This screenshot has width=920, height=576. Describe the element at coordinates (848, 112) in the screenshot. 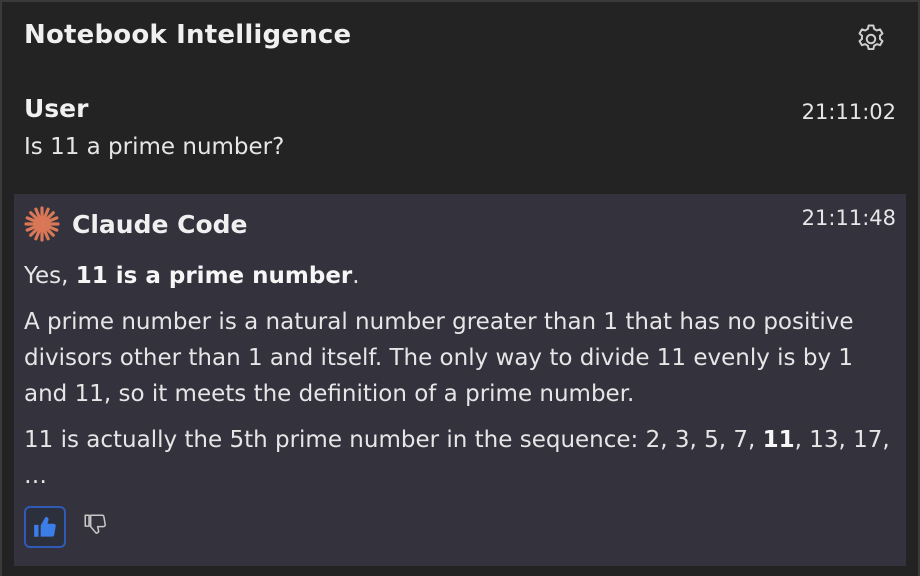

I see `user-message-time: 21:11:02` at that location.